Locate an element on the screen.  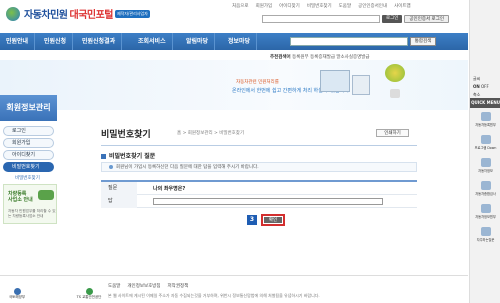
question-icon is located at coordinates (485, 231).